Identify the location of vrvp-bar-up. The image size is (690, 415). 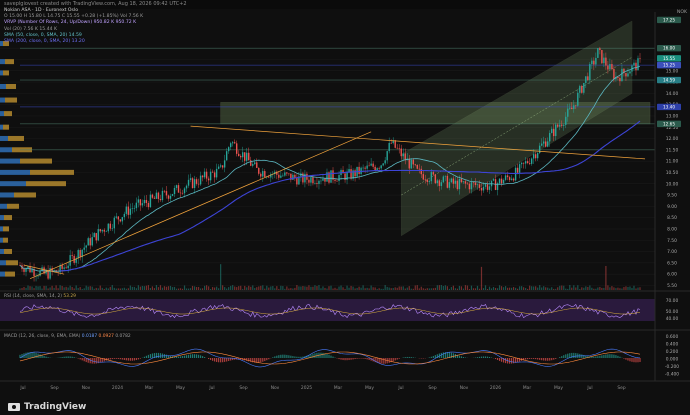
(3, 263).